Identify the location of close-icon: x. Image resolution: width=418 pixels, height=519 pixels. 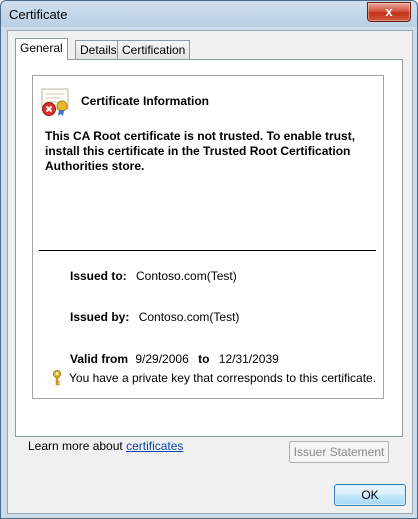
(389, 11).